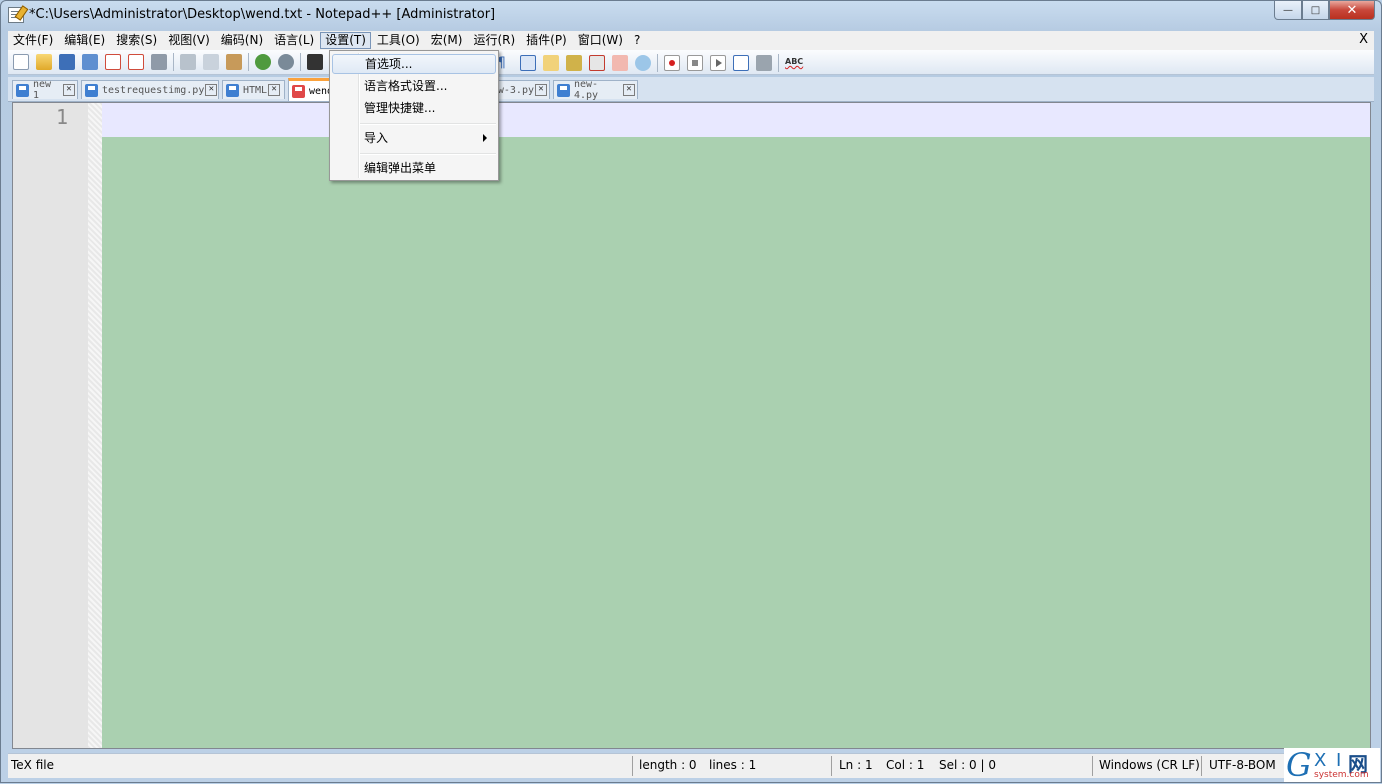 This screenshot has height=784, width=1382. Describe the element at coordinates (600, 40) in the screenshot. I see `menu-window: 窗口(W)` at that location.